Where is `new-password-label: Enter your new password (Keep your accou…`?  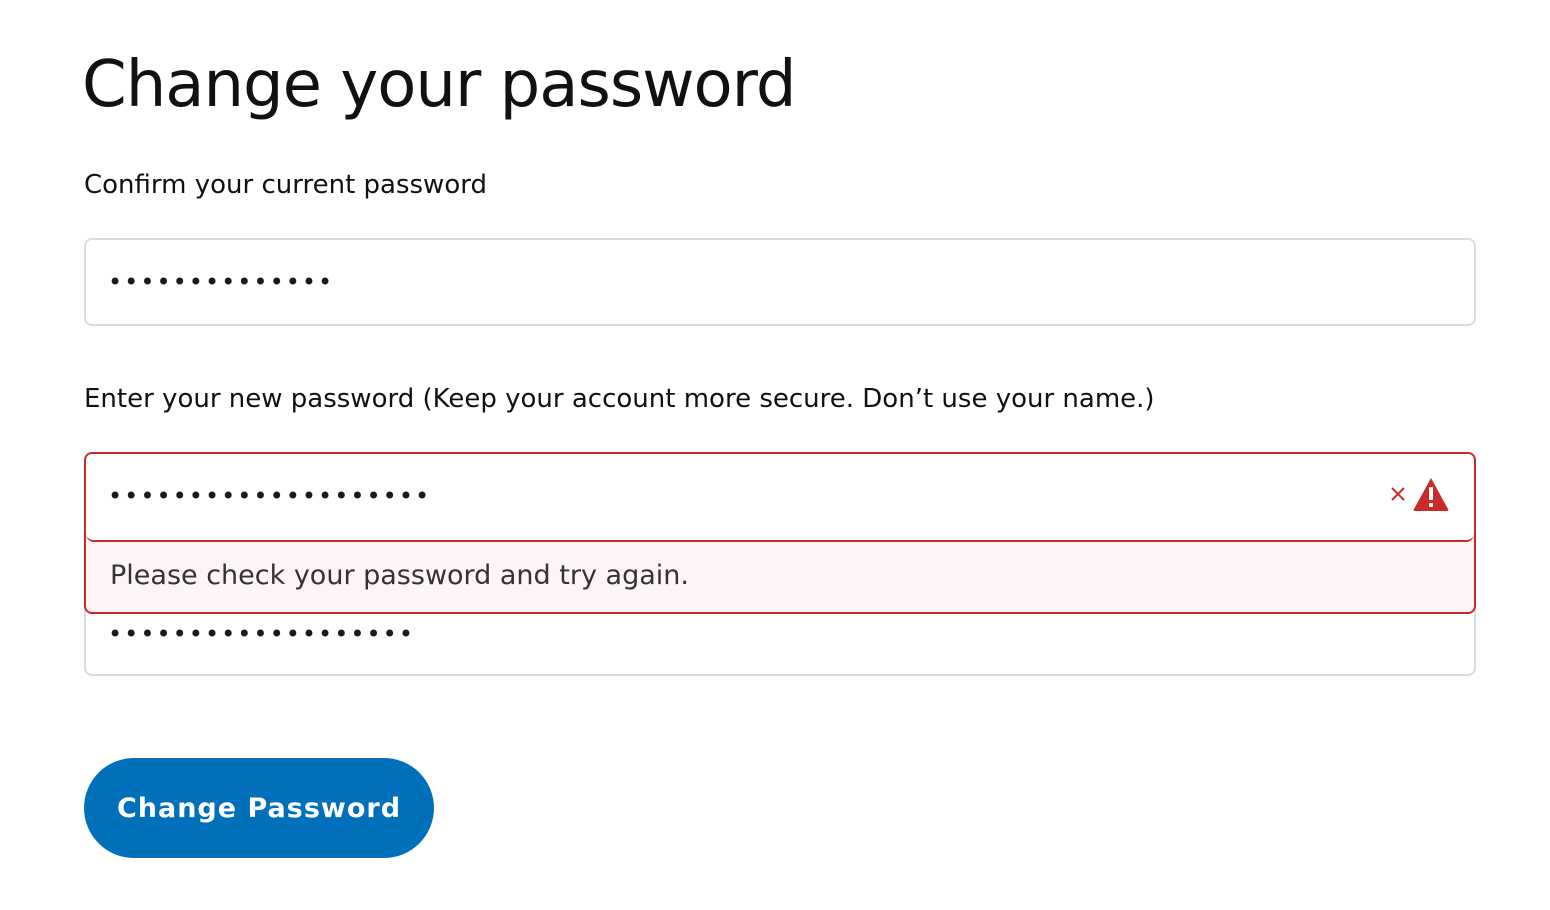 new-password-label: Enter your new password (Keep your accou… is located at coordinates (619, 399).